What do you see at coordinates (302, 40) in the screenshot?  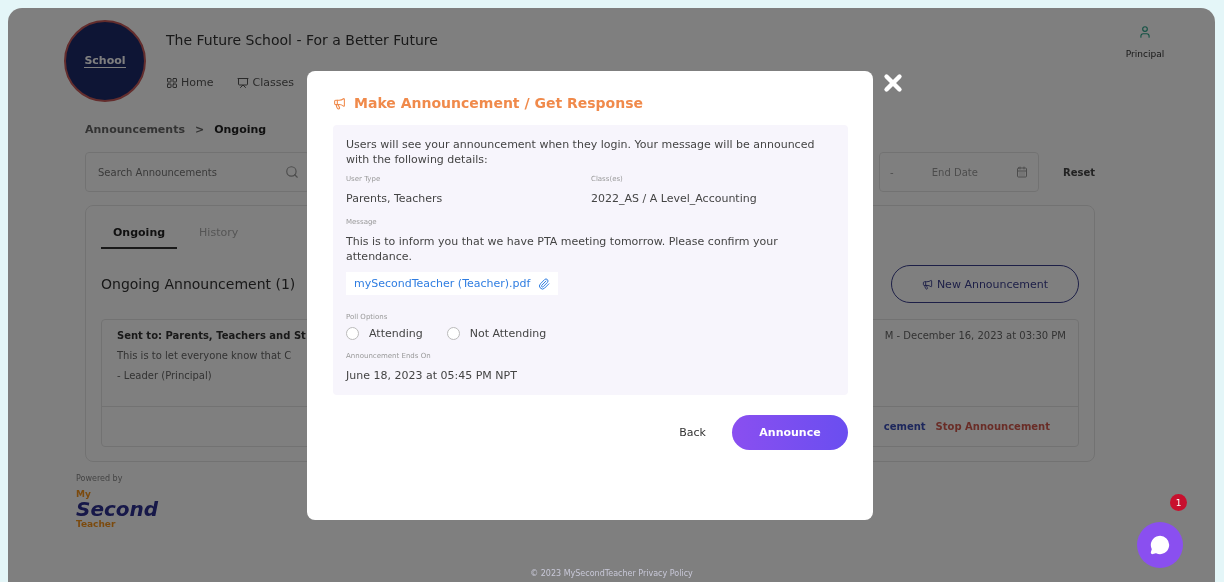 I see `school-name: The Future School - For a Better Future` at bounding box center [302, 40].